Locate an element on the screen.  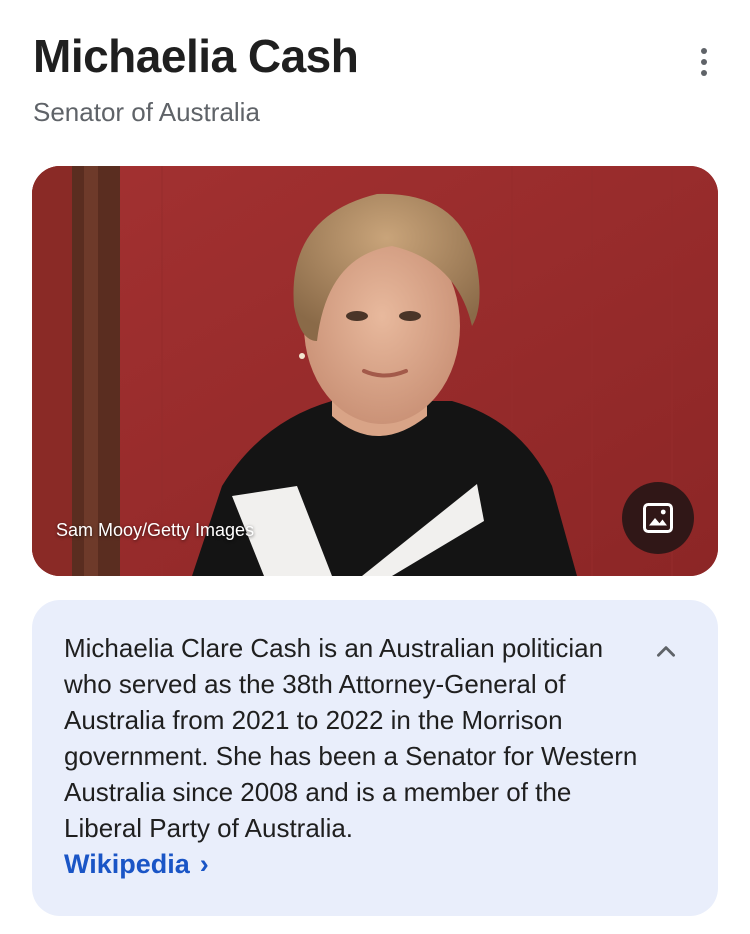
entity-title: Michaelia Cash is located at coordinates (196, 56).